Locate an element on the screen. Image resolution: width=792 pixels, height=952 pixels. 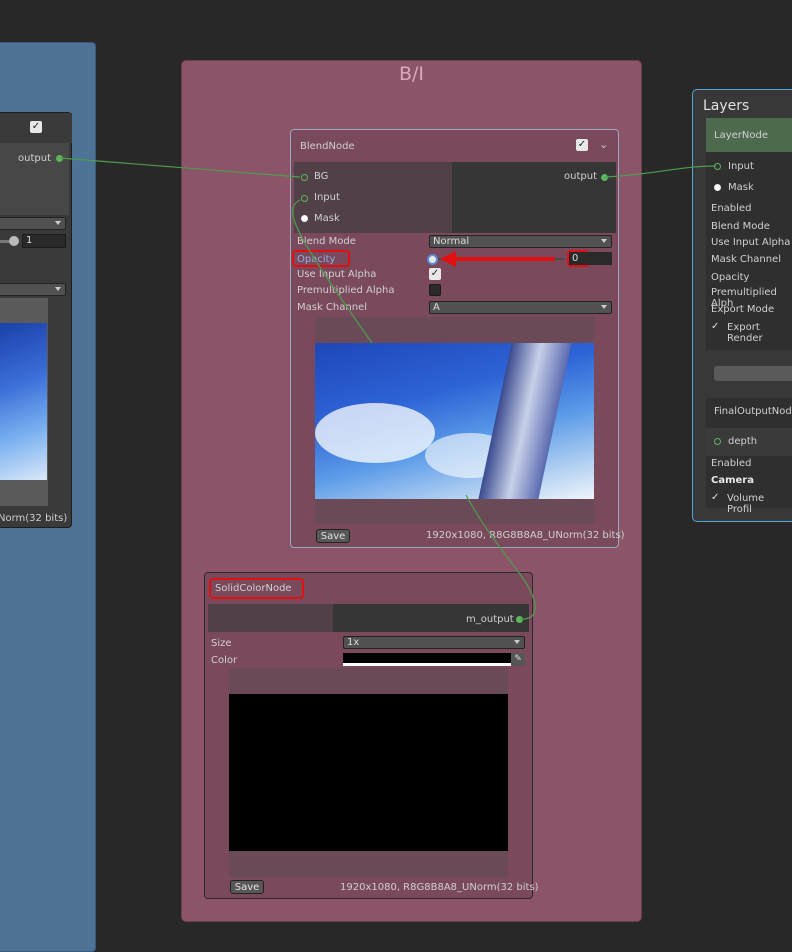
edge-solid-to-input is located at coordinates (332, 271).